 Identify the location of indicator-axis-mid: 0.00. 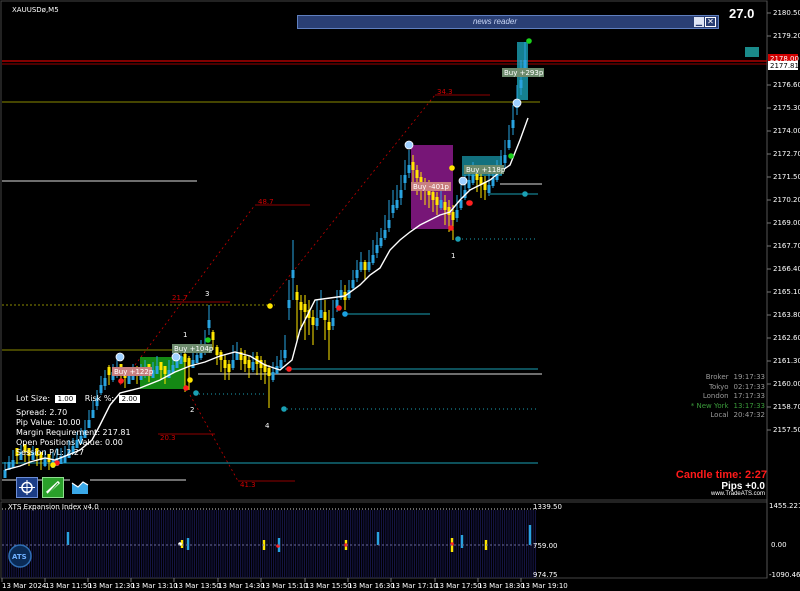
(779, 545).